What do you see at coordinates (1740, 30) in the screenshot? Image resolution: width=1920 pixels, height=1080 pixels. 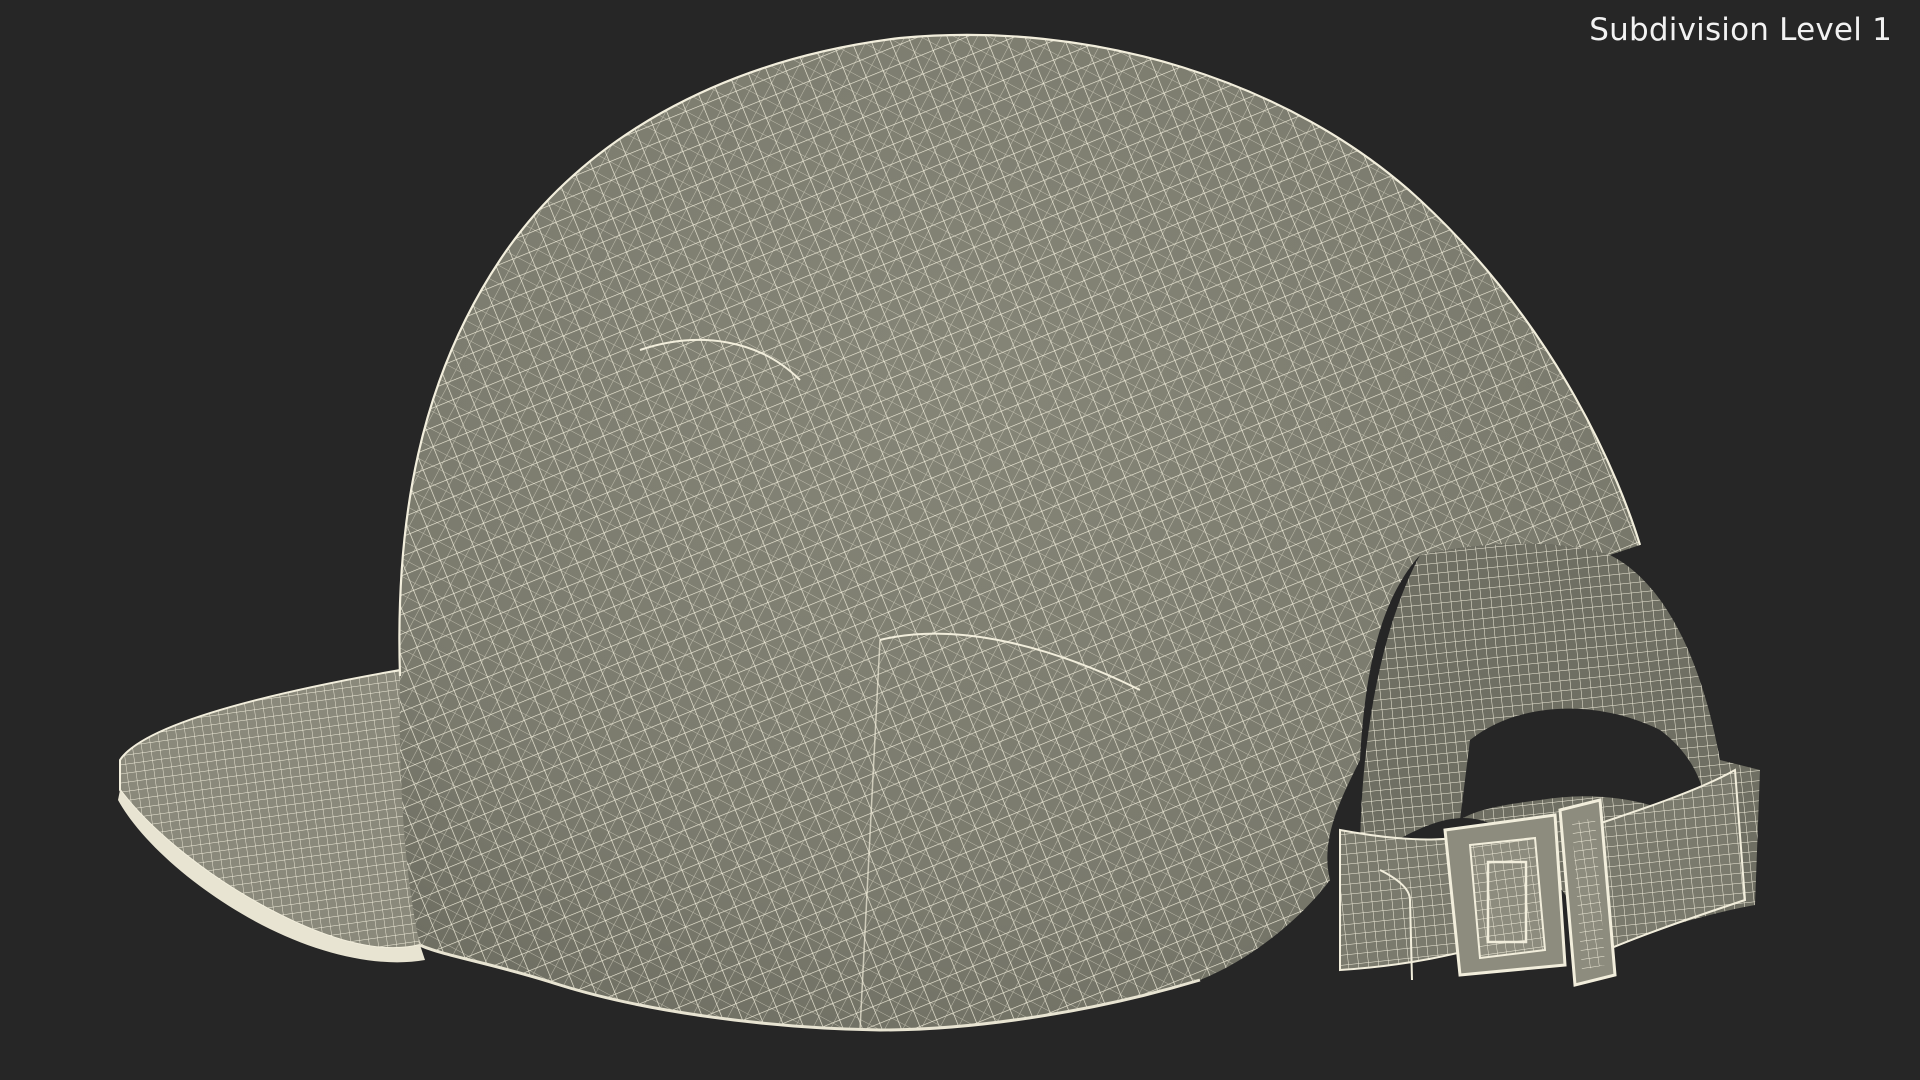 I see `subdivision-level-label: Subdivision Level 1` at bounding box center [1740, 30].